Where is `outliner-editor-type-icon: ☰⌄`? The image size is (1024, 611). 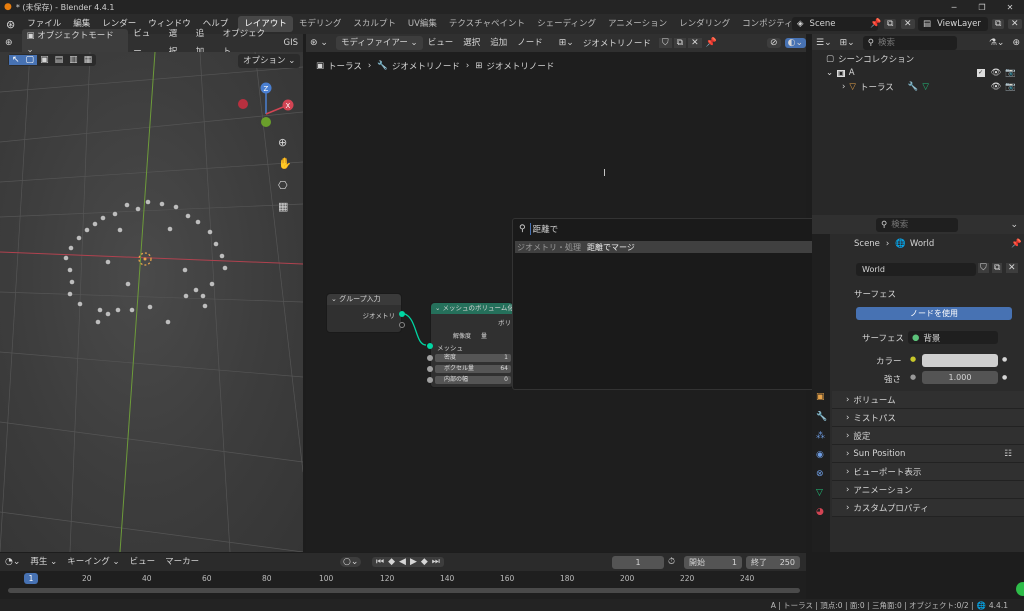 outliner-editor-type-icon: ☰⌄ is located at coordinates (824, 43).